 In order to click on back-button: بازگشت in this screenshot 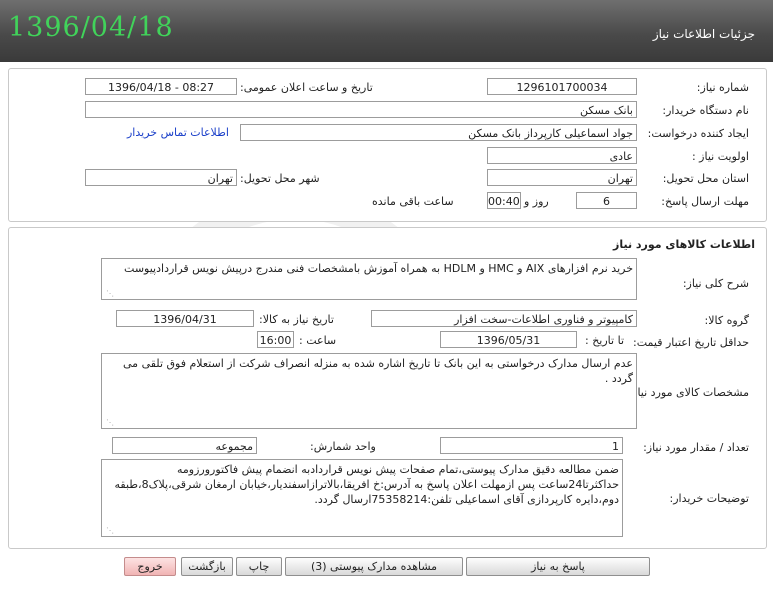, I will do `click(207, 566)`.